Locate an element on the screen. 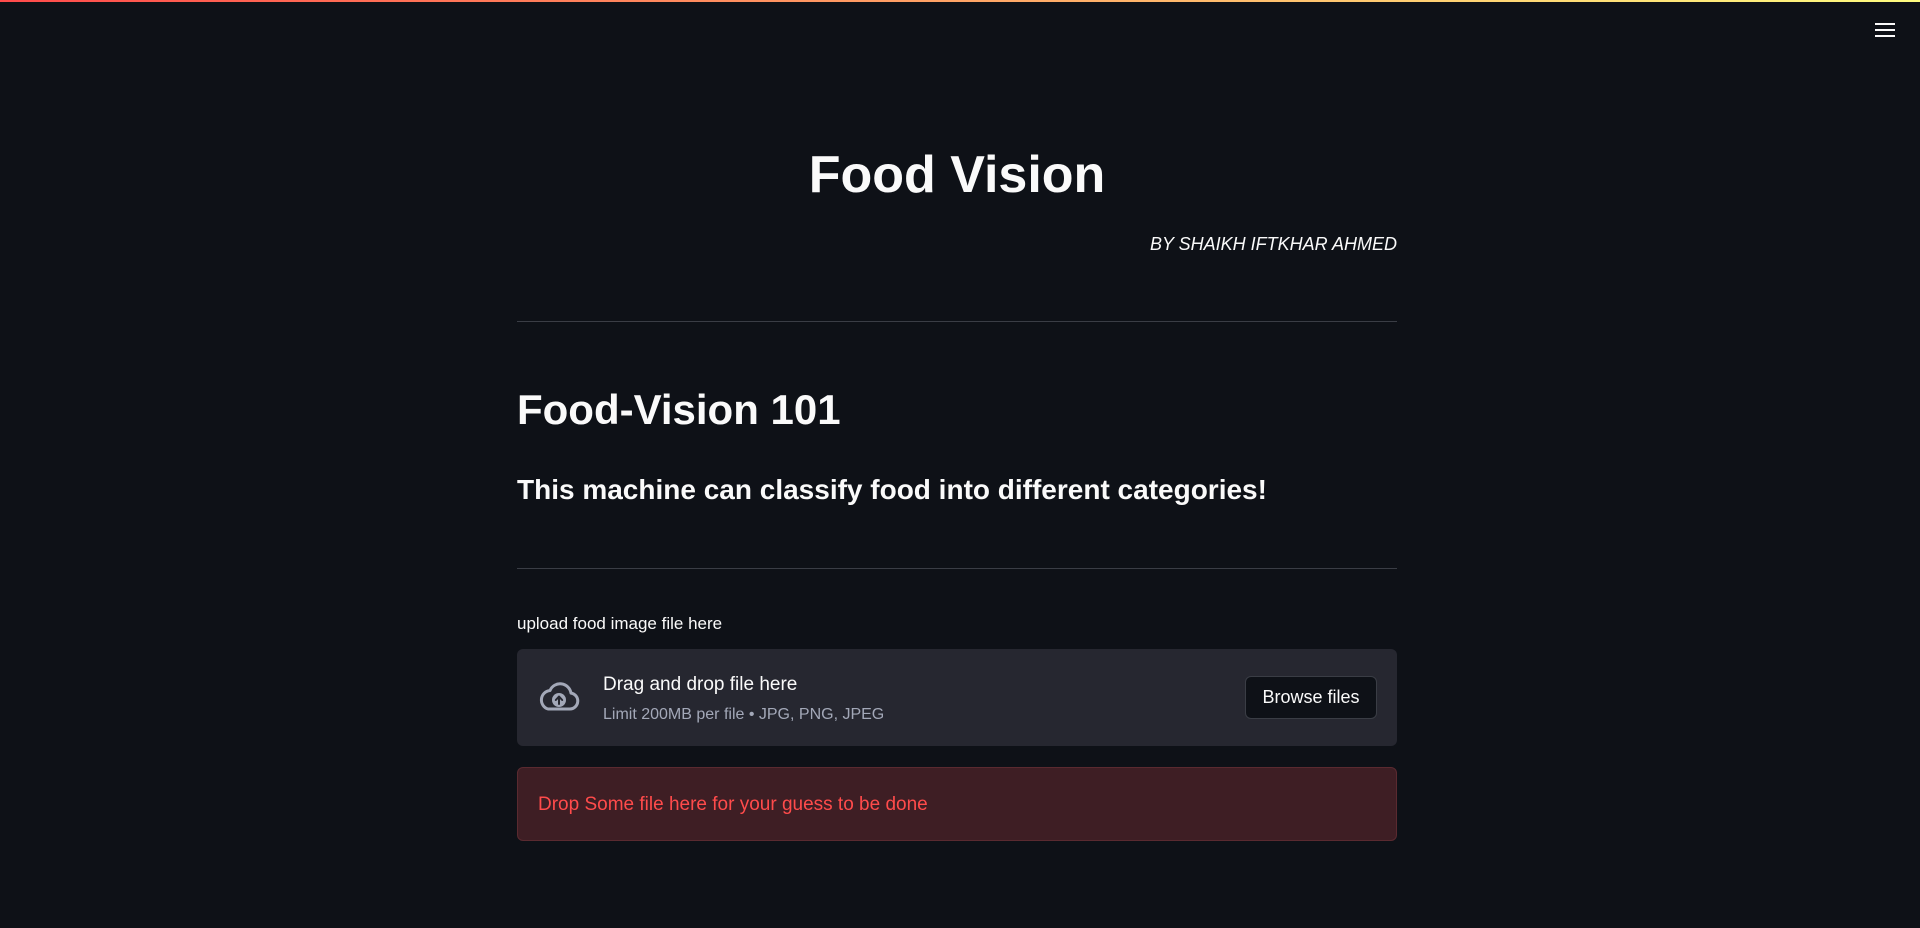 The width and height of the screenshot is (1920, 928). section-heading: Food-Vision 101 is located at coordinates (679, 409).